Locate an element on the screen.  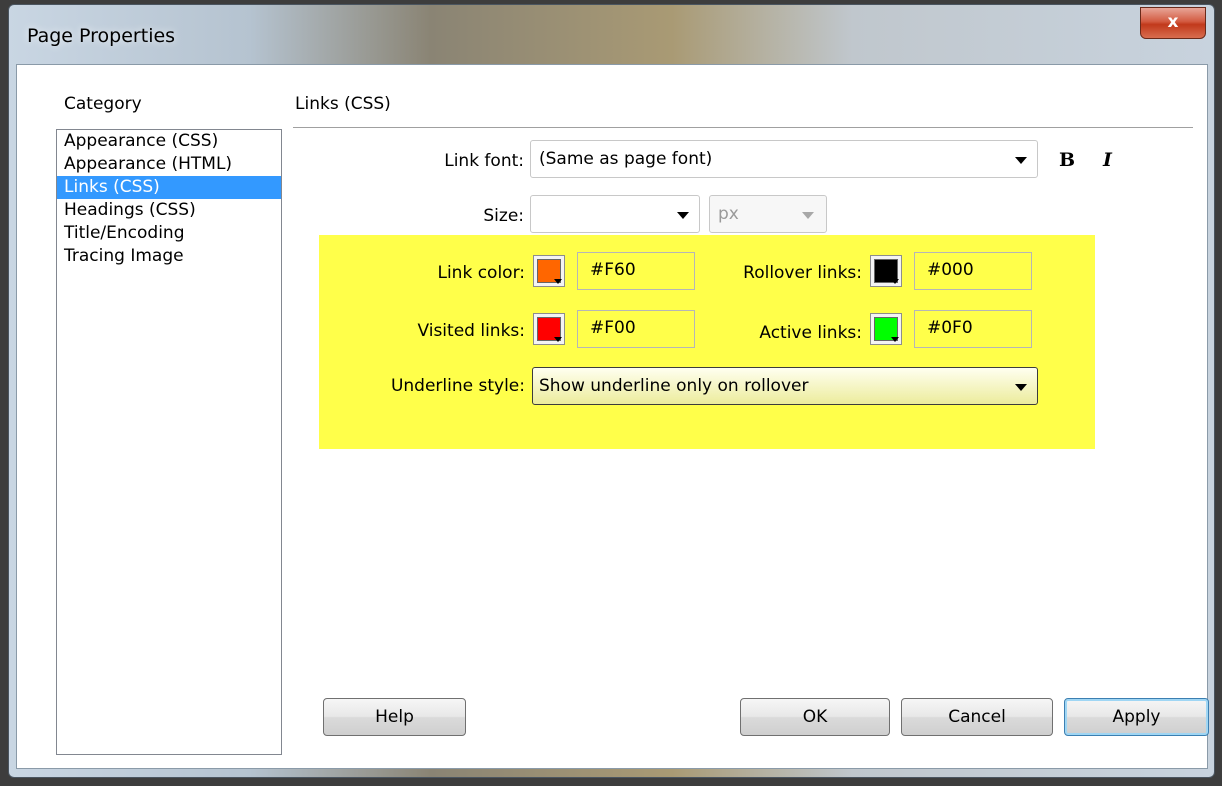
window-title: Page Properties is located at coordinates (101, 36).